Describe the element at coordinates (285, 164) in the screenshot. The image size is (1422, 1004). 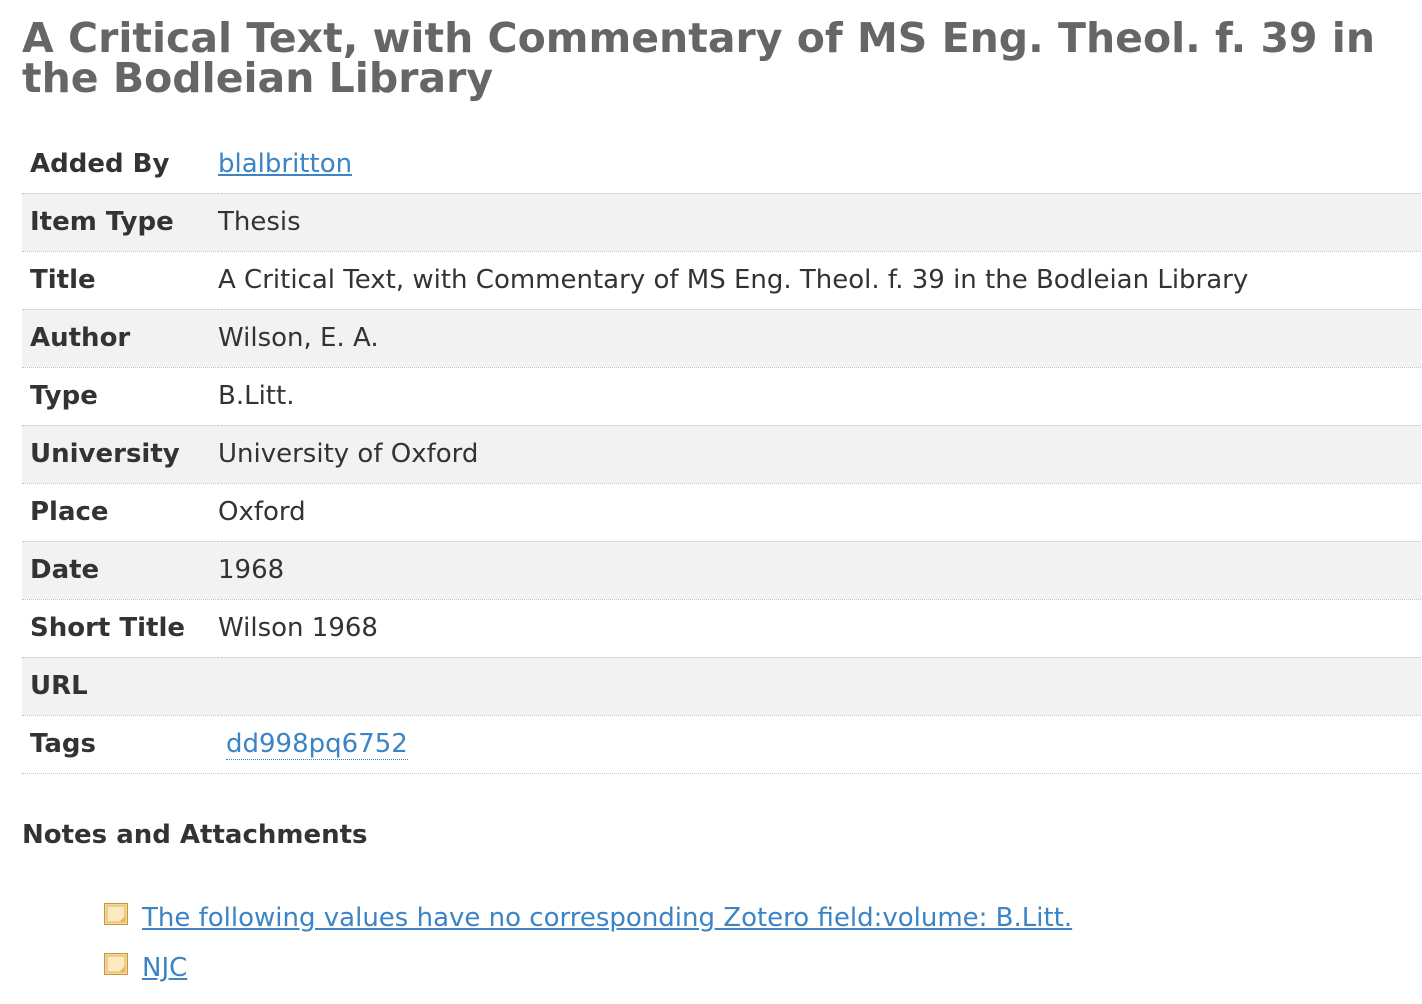
I see `added-by-user-link: blalbritton` at that location.